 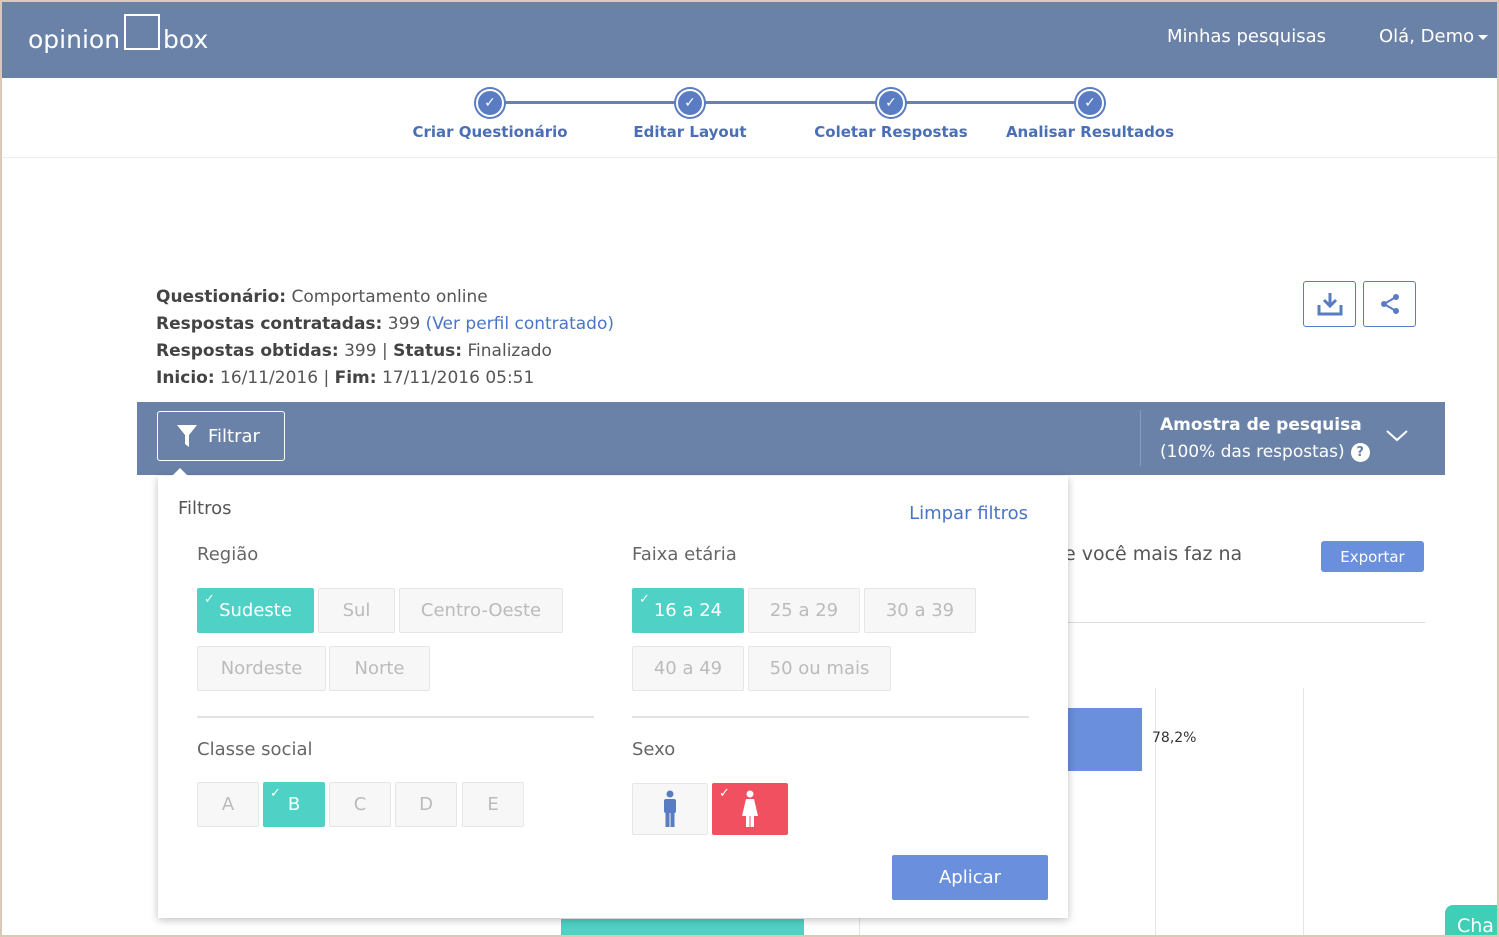 What do you see at coordinates (1252, 452) in the screenshot?
I see `sample-subtitle: (100% das respostas)` at bounding box center [1252, 452].